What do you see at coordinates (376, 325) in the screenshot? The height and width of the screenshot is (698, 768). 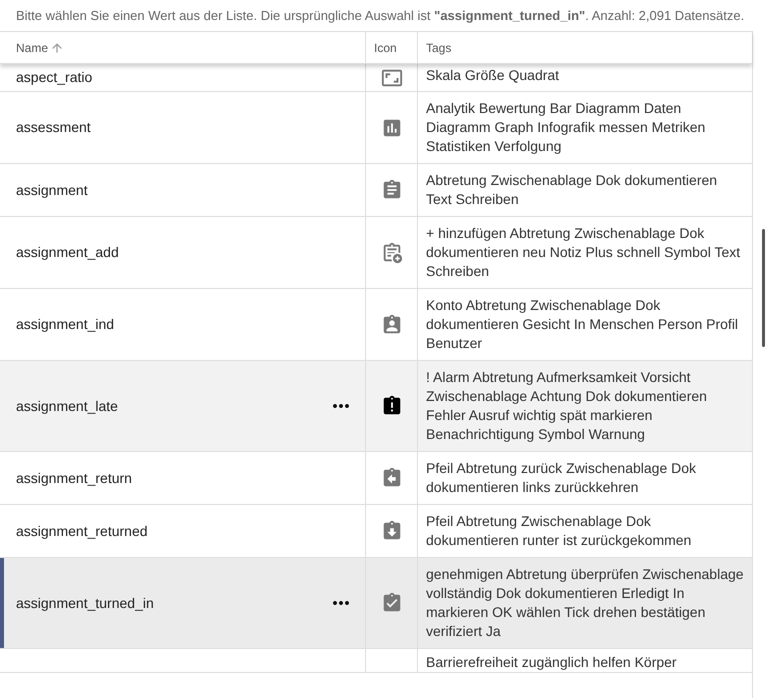 I see `table-row: assignment_ind Konto Abtretung Zwischenablage Dok dokumentieren Gesicht In Menschen Person Profil Benutzer` at bounding box center [376, 325].